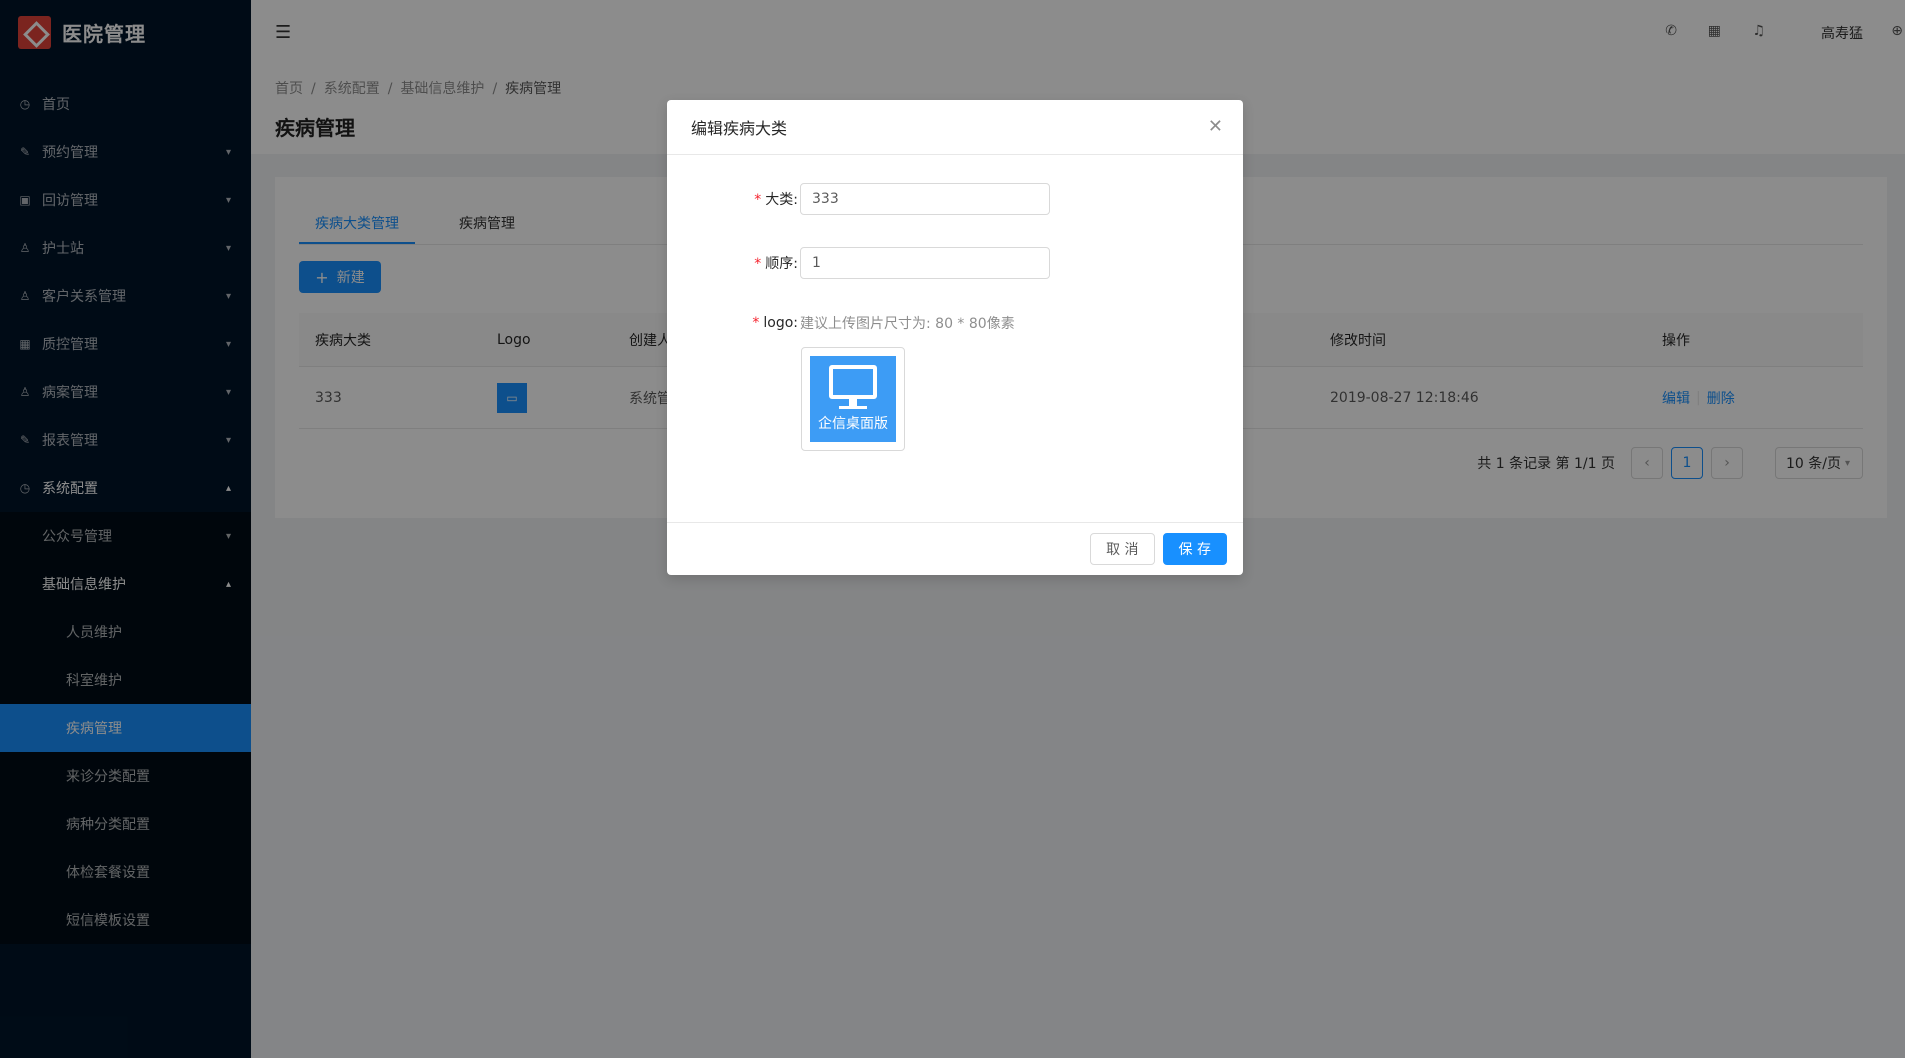 This screenshot has width=1905, height=1058. I want to click on form-row-category: * 大类:, so click(858, 199).